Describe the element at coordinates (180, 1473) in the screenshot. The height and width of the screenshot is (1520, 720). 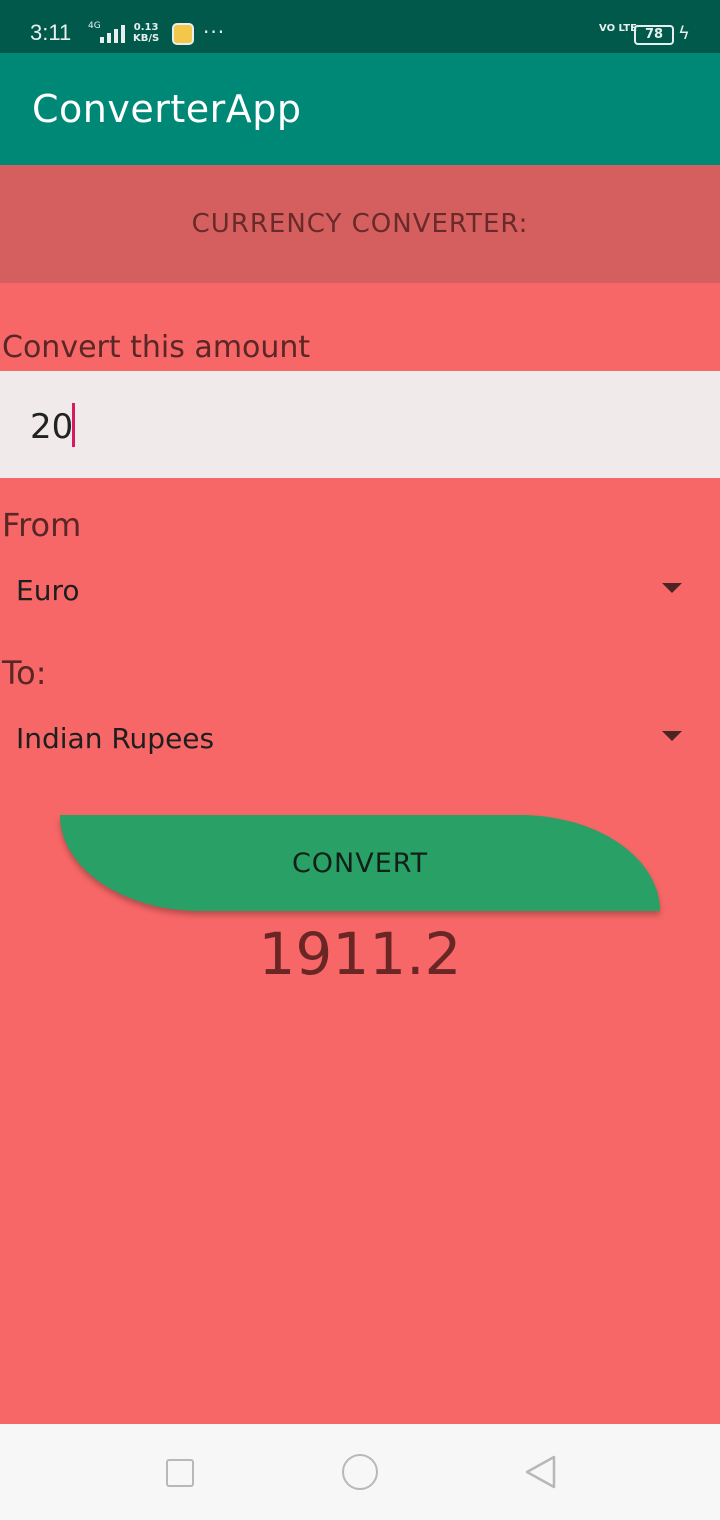
I see `square-icon` at that location.